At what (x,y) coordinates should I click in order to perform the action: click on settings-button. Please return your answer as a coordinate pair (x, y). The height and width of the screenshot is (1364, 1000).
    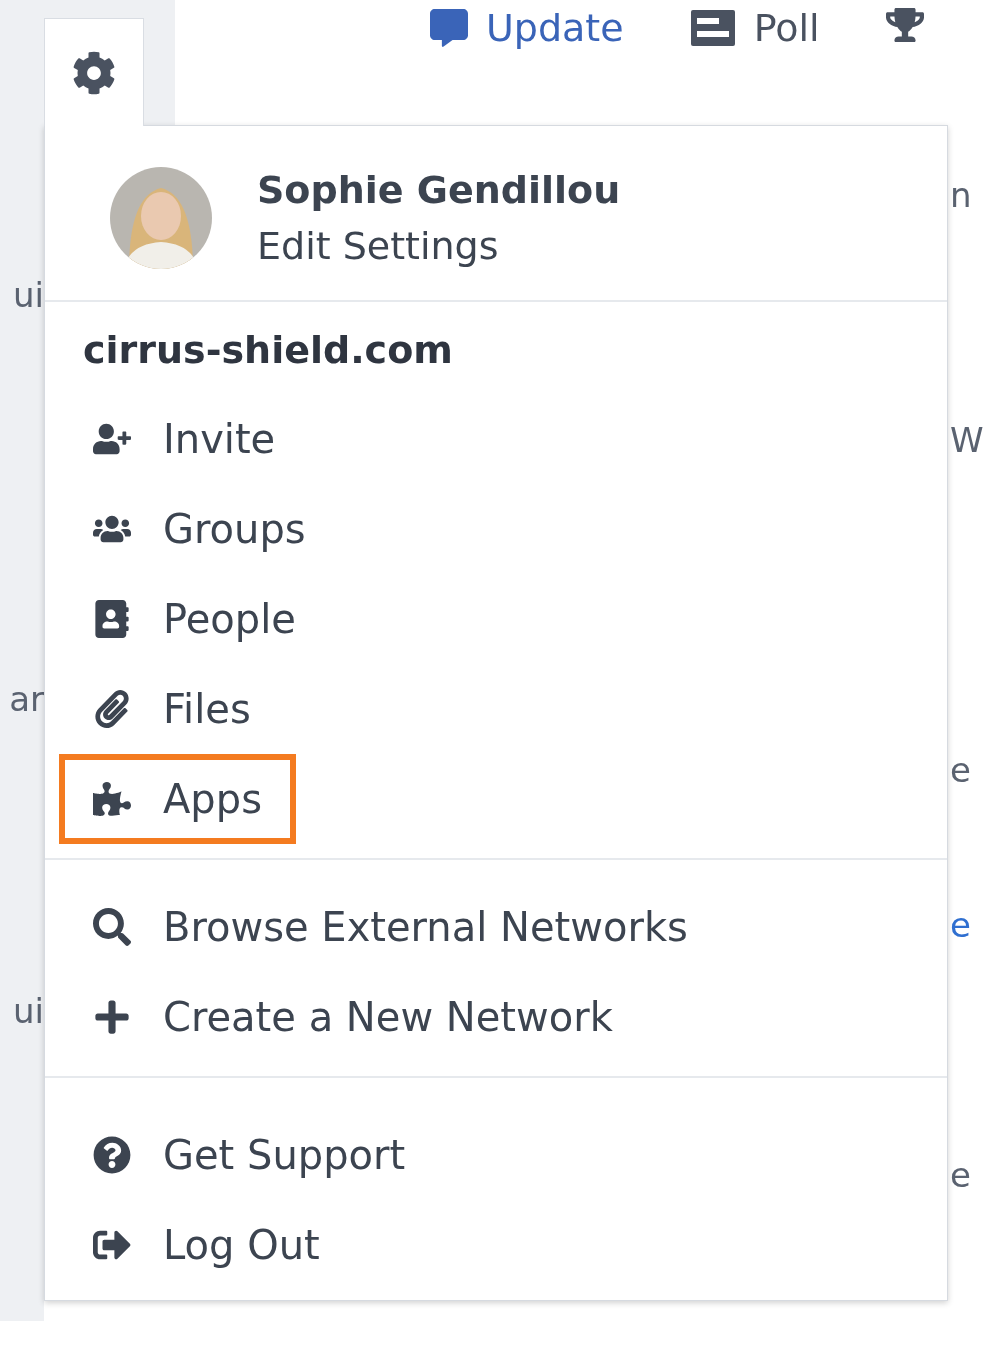
    Looking at the image, I should click on (94, 72).